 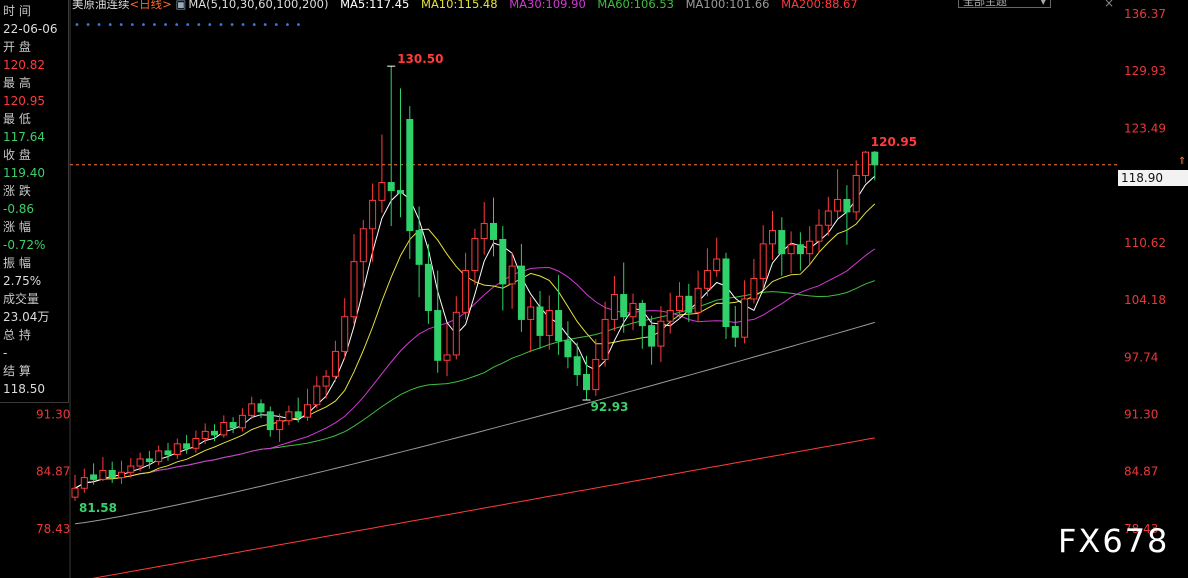 What do you see at coordinates (610, 407) in the screenshot?
I see `mid-low-annotation: 92.93` at bounding box center [610, 407].